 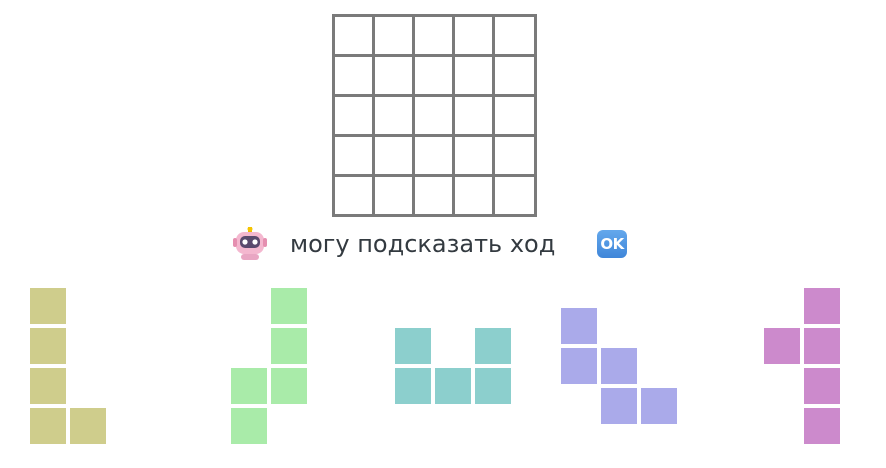 I want to click on robot-icon, so click(x=250, y=243).